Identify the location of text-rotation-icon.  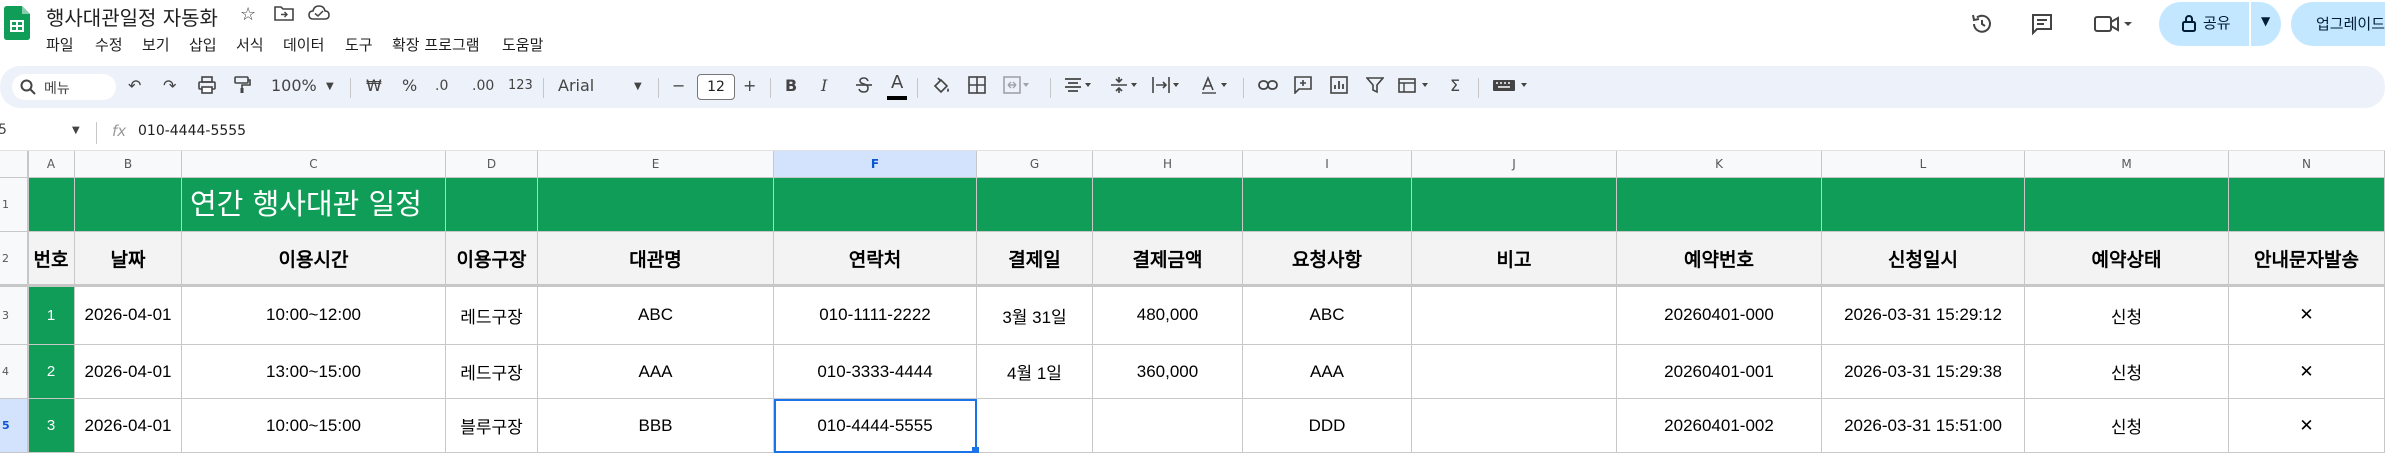
(1215, 86).